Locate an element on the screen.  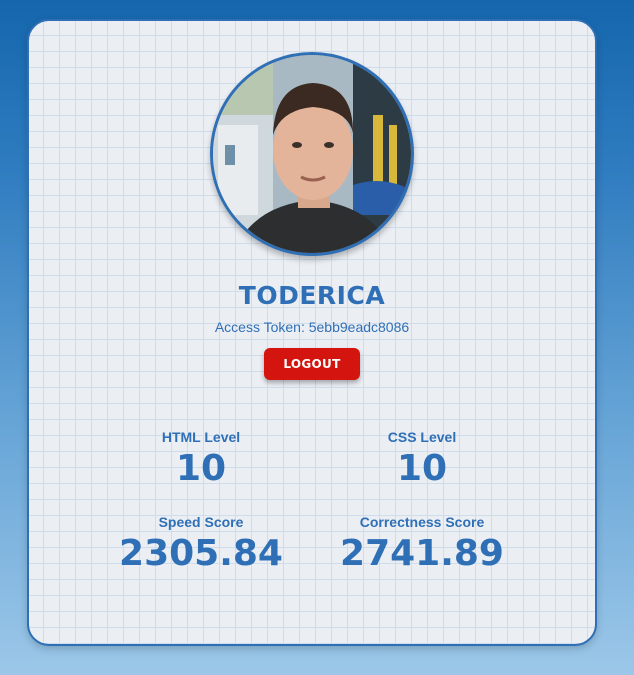
avatar-photo is located at coordinates (312, 154).